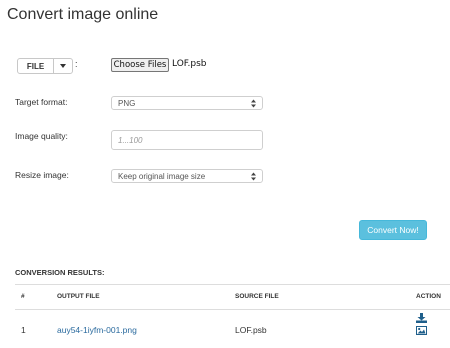 The width and height of the screenshot is (450, 348). What do you see at coordinates (421, 324) in the screenshot?
I see `row-actions` at bounding box center [421, 324].